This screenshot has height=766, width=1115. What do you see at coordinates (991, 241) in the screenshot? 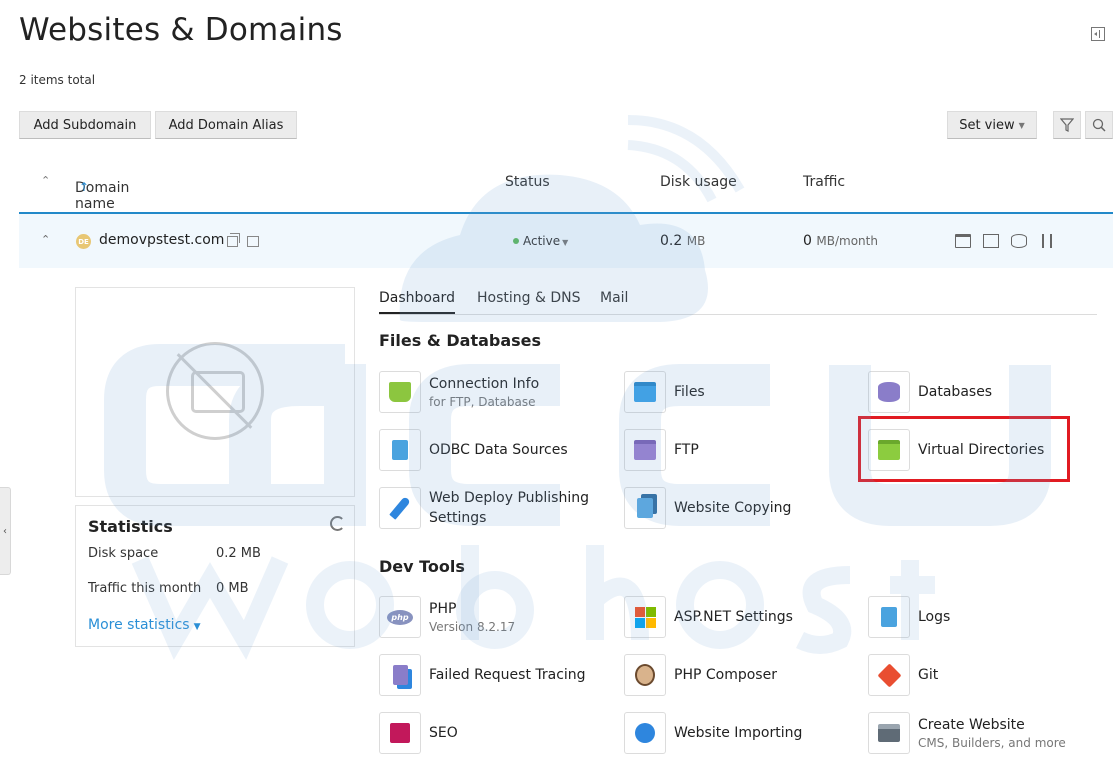
I see `mail-icon` at bounding box center [991, 241].